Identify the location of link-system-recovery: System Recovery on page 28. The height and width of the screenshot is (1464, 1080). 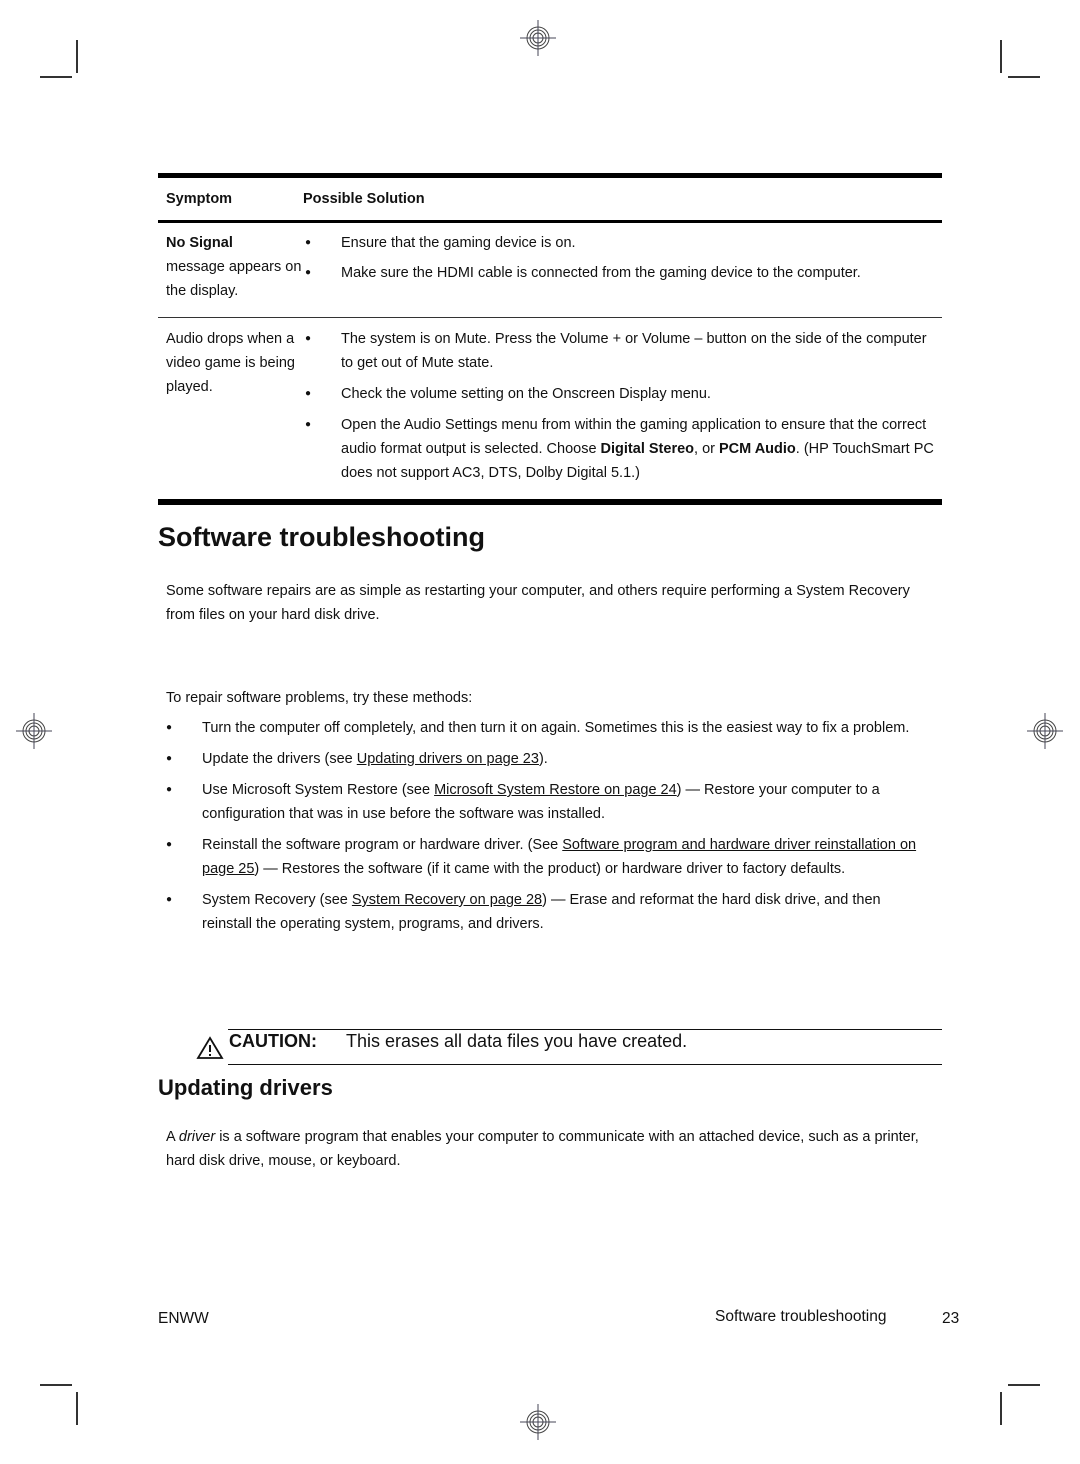
(447, 900).